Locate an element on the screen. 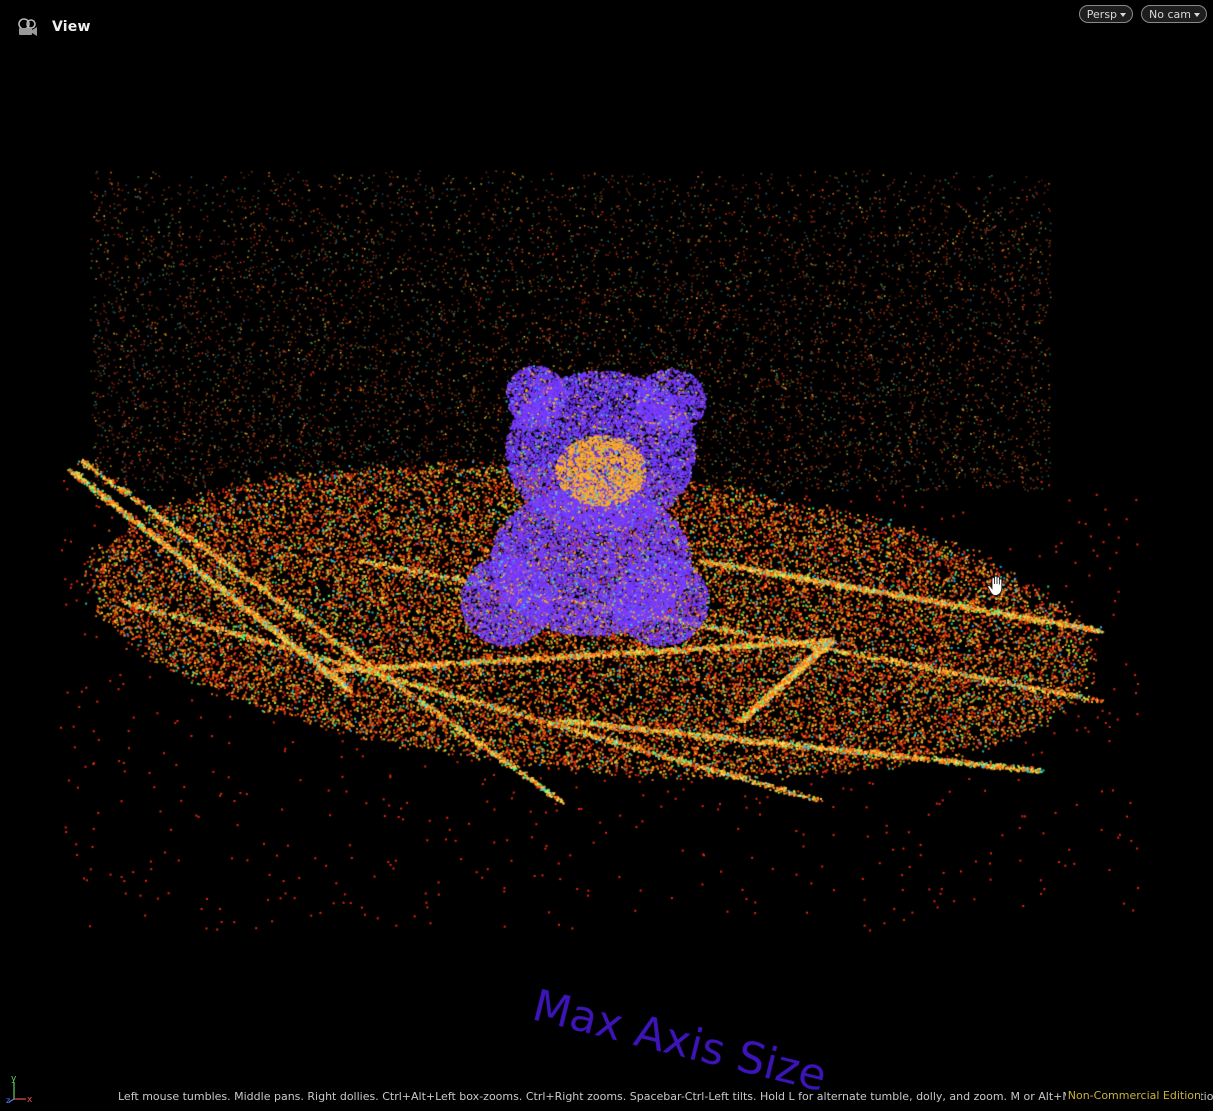  axis-label-z: z is located at coordinates (8, 1099).